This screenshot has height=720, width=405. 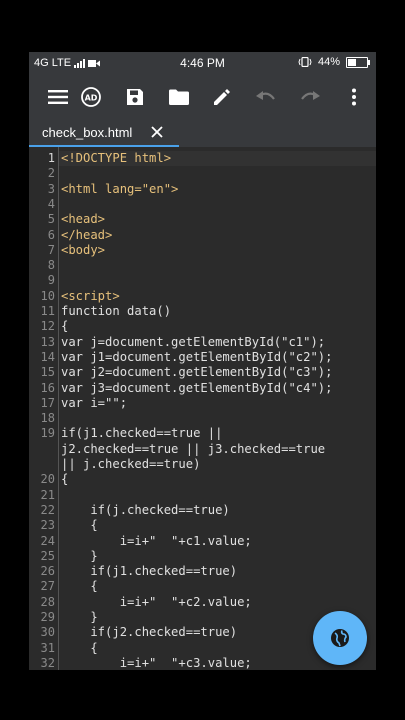 What do you see at coordinates (47, 418) in the screenshot?
I see `line-number: 18` at bounding box center [47, 418].